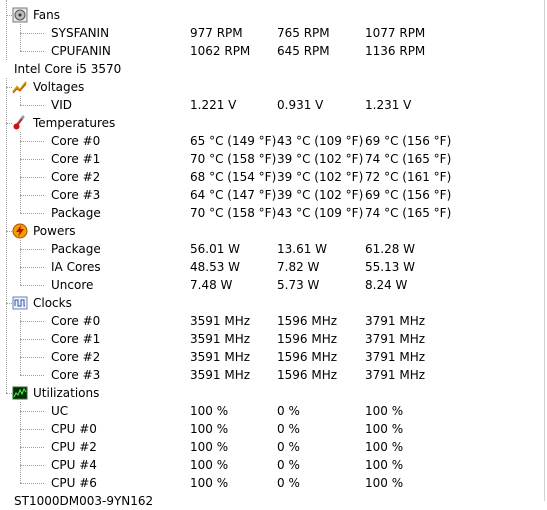 Image resolution: width=547 pixels, height=510 pixels. What do you see at coordinates (307, 375) in the screenshot?
I see `sensor-min: 1596 MHz` at bounding box center [307, 375].